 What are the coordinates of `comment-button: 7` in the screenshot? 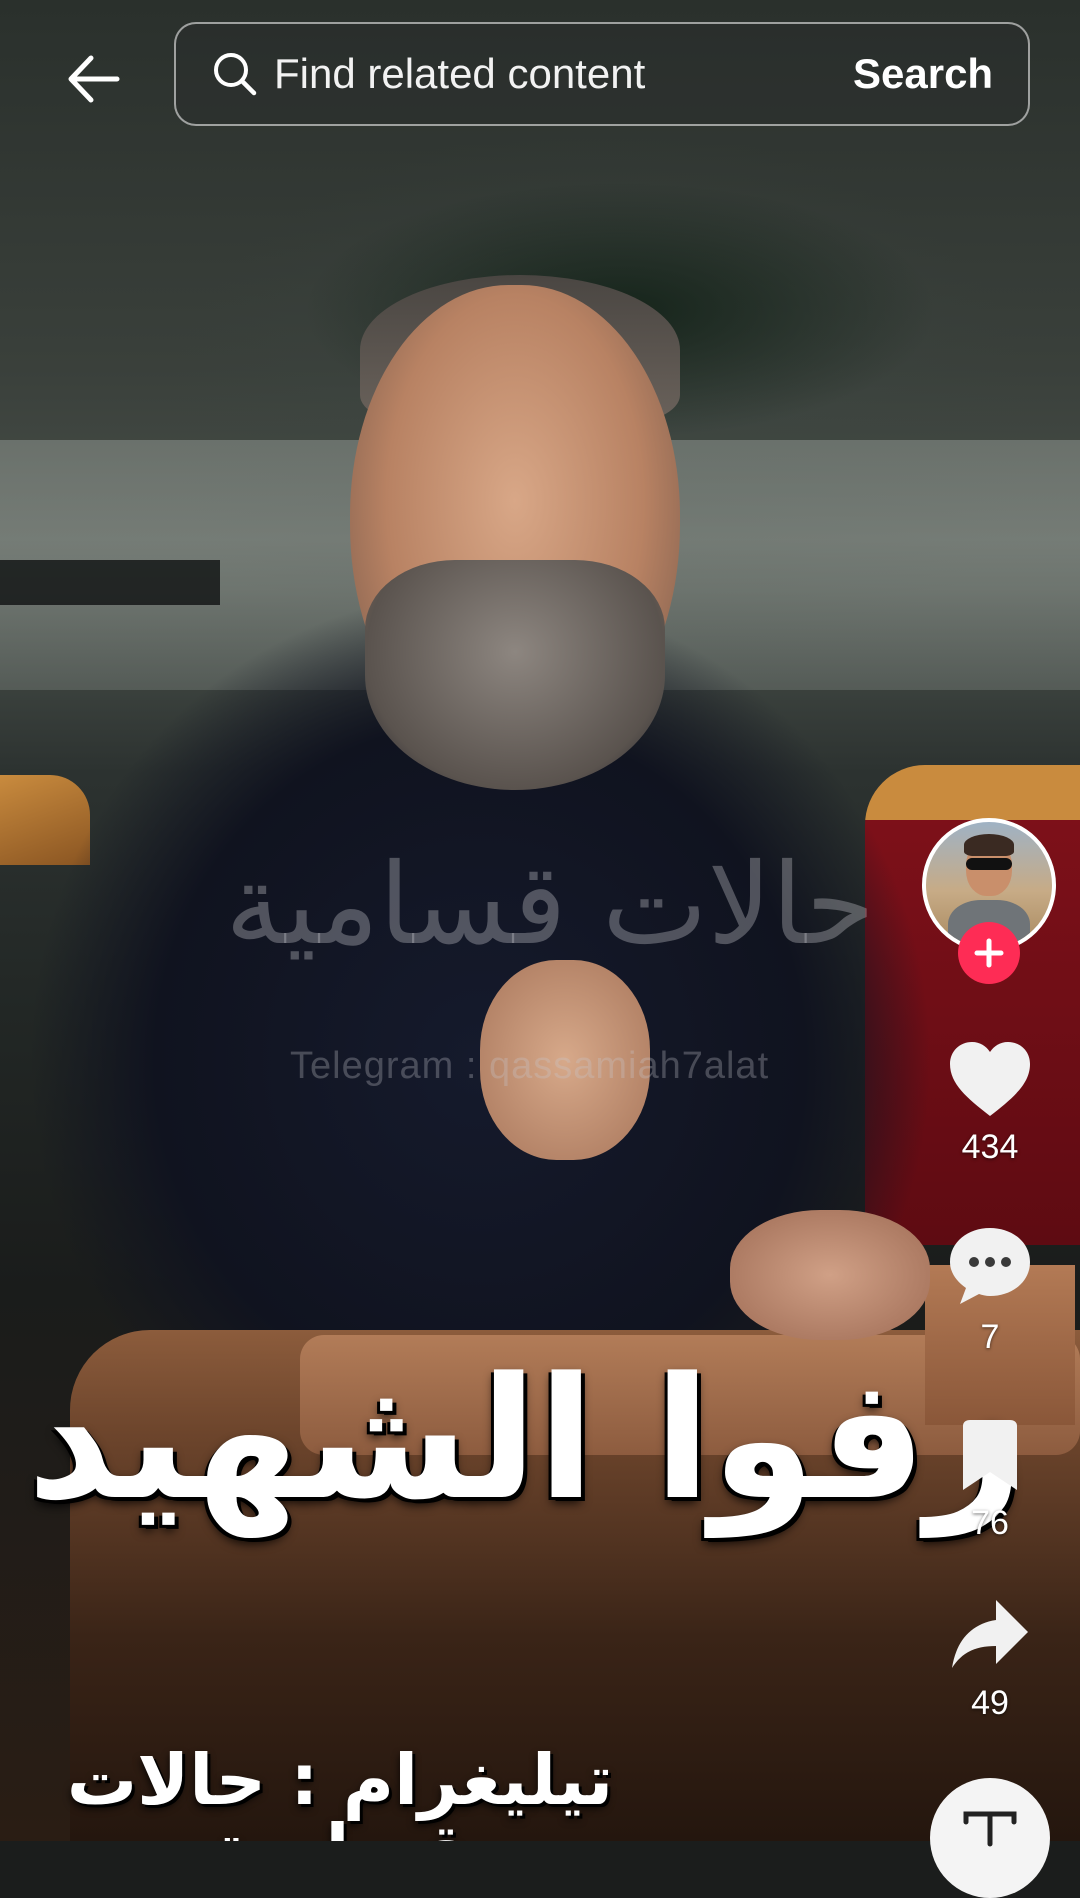 It's located at (990, 1290).